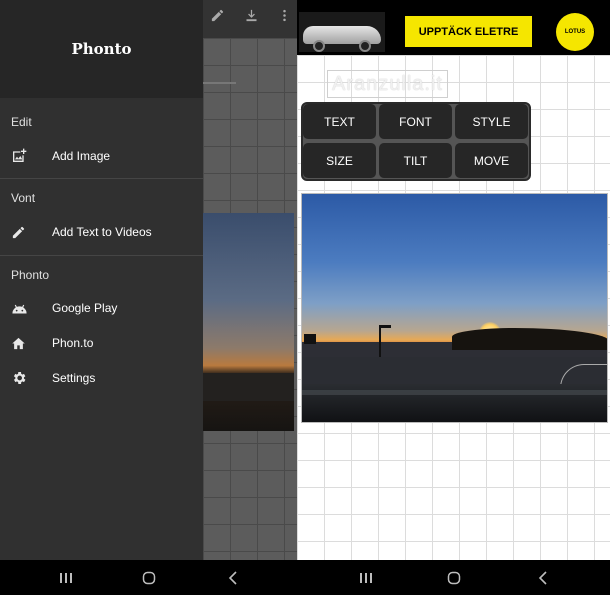 The width and height of the screenshot is (610, 595). I want to click on tool-style-button: STYLE, so click(491, 121).